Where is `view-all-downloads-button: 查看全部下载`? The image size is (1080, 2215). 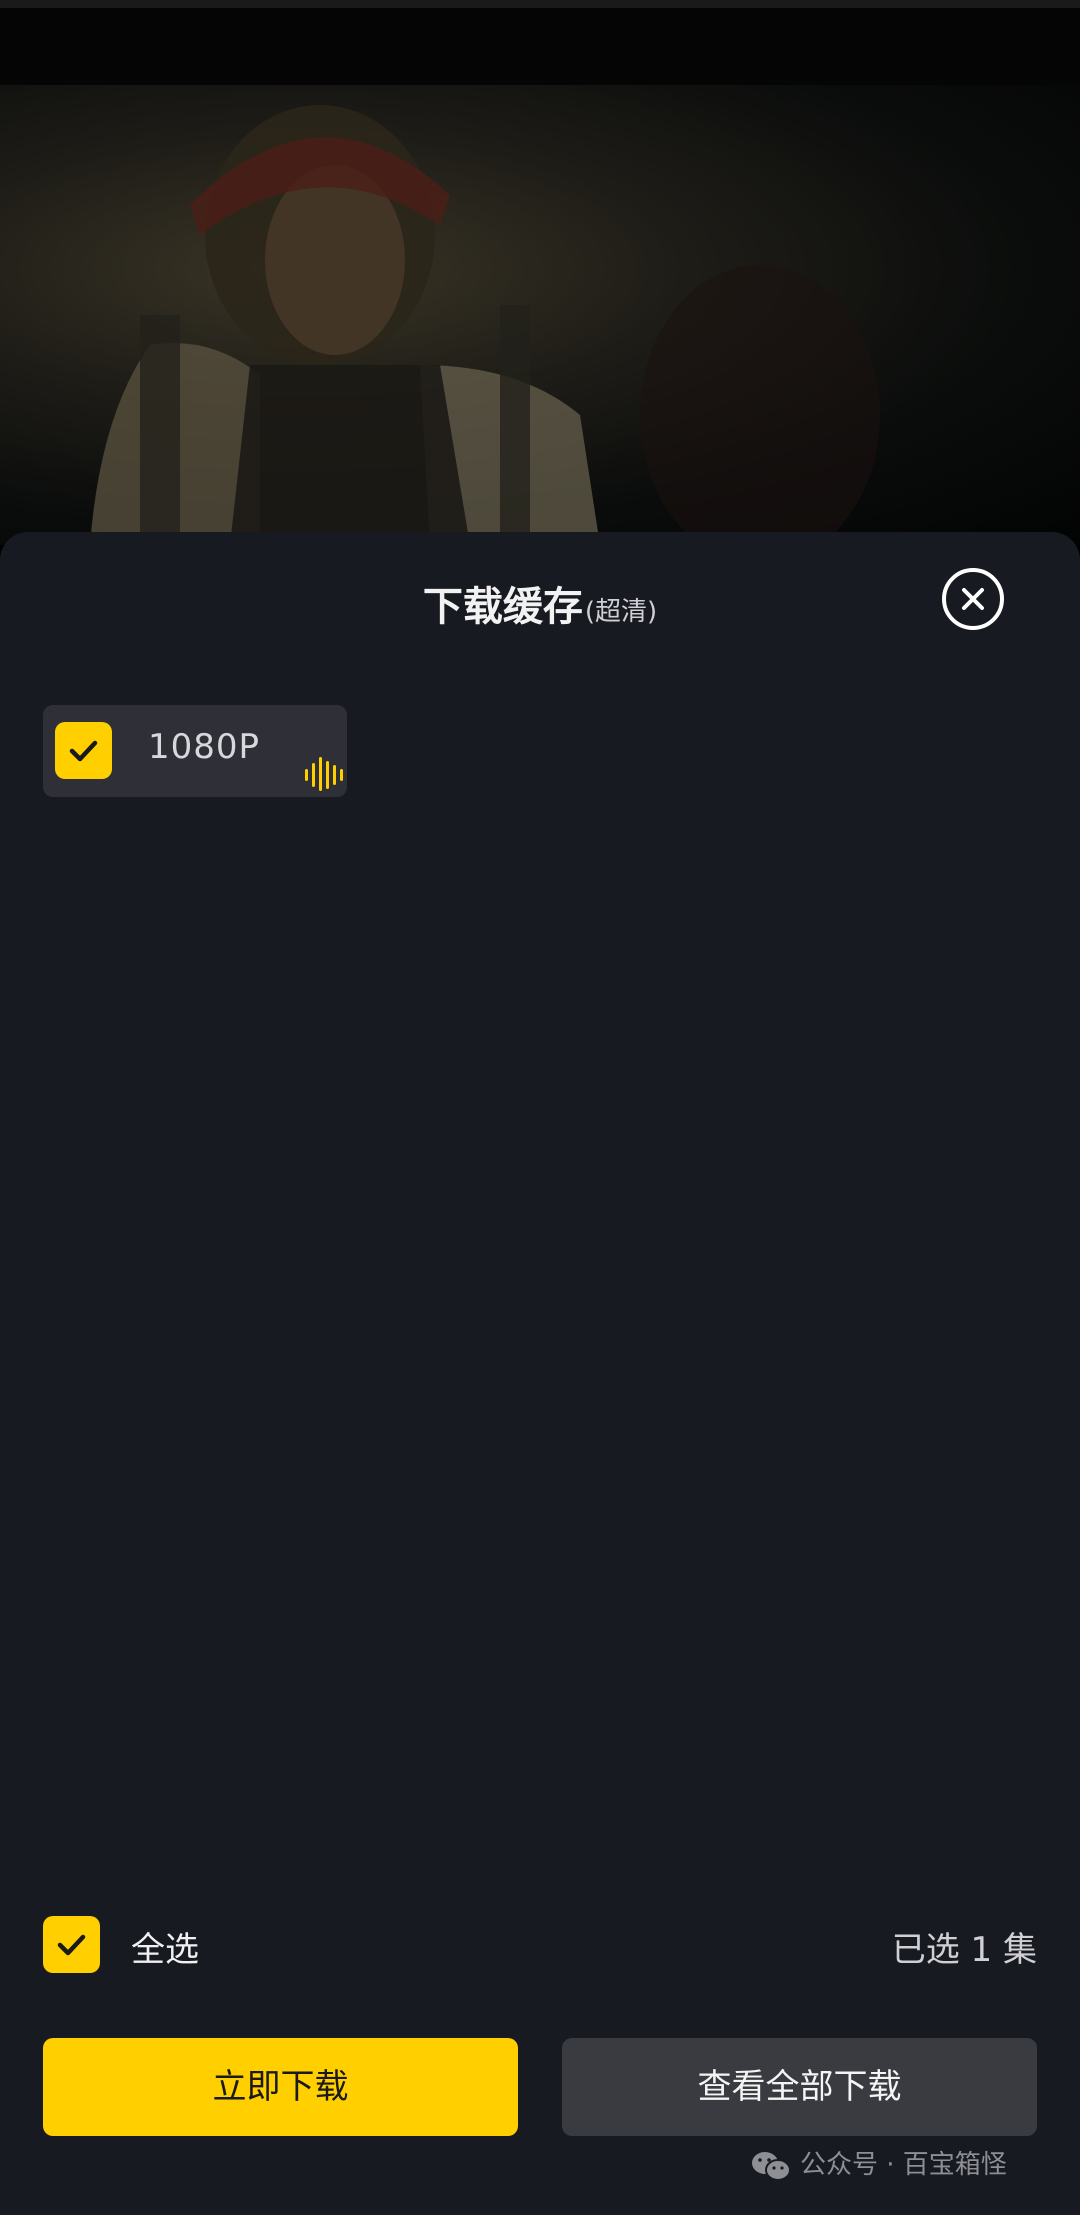
view-all-downloads-button: 查看全部下载 is located at coordinates (799, 2087).